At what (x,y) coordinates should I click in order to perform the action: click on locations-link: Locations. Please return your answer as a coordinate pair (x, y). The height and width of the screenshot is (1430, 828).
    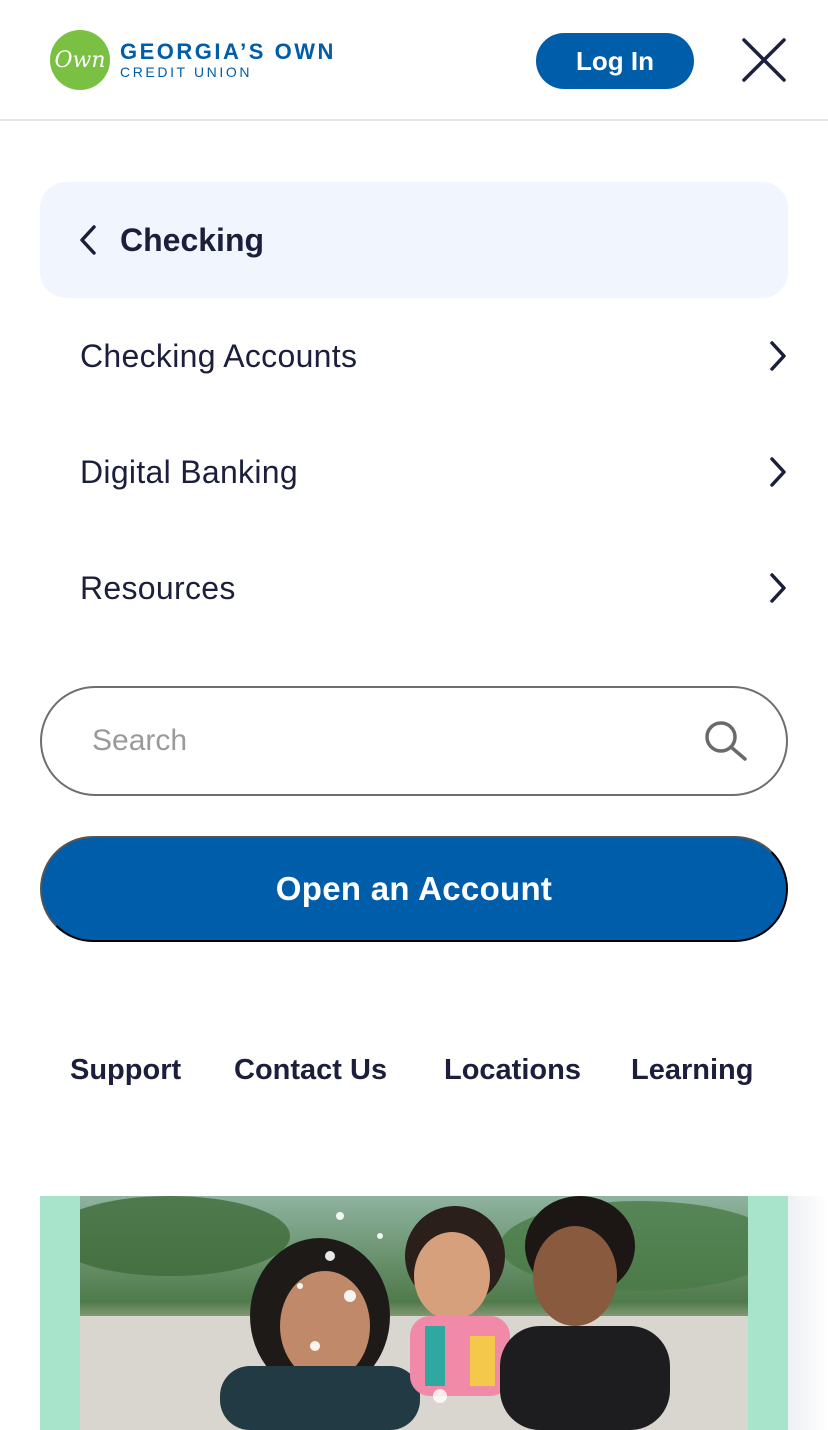
    Looking at the image, I should click on (512, 1070).